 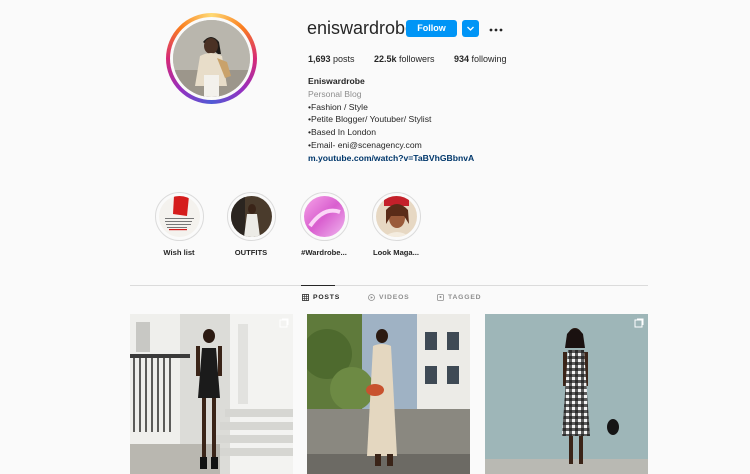 What do you see at coordinates (251, 252) in the screenshot?
I see `highlight-label: OUTFITS` at bounding box center [251, 252].